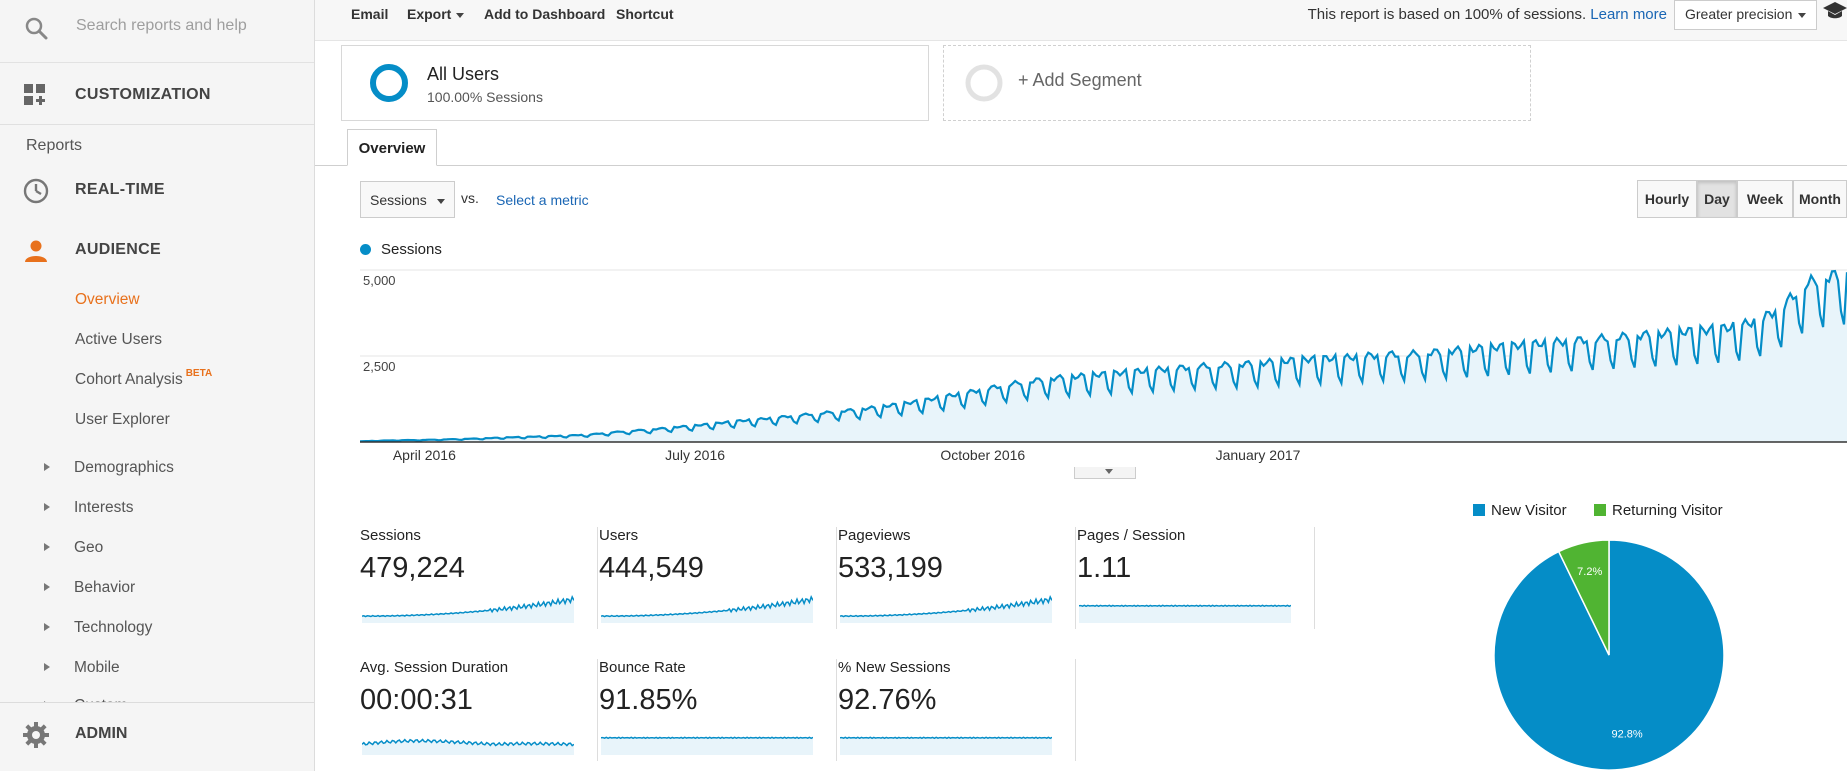 The image size is (1847, 771). Describe the element at coordinates (104, 507) in the screenshot. I see `sidebar-item-label: Interests` at that location.